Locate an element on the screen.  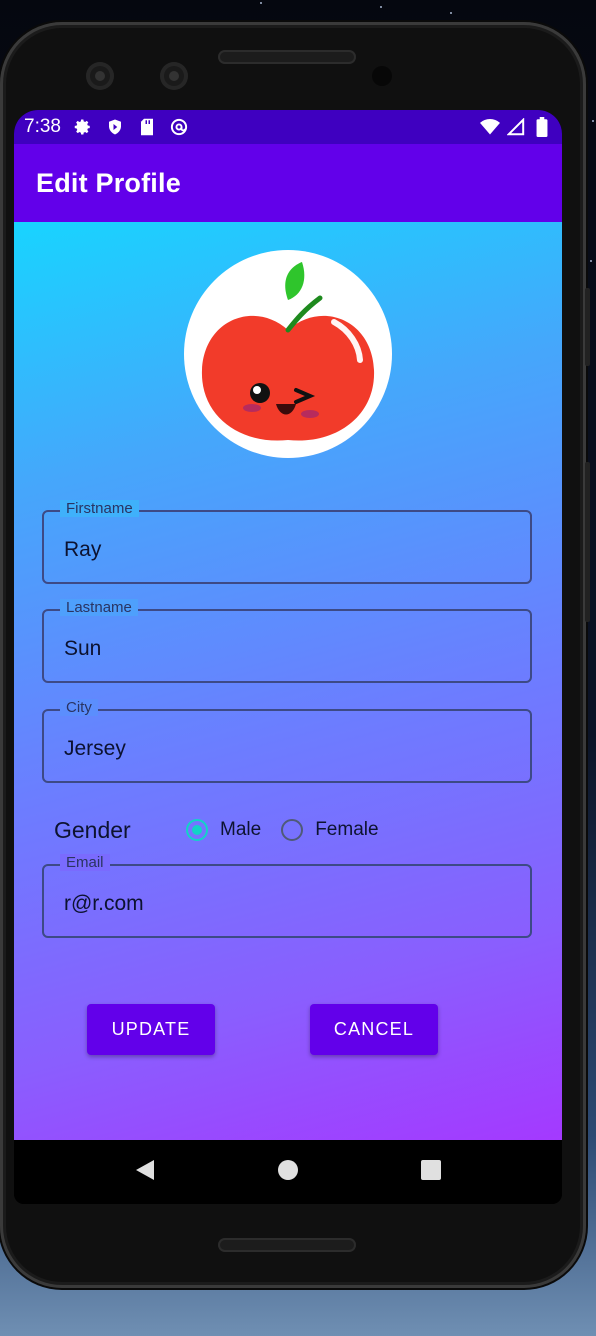
front-camera-icon is located at coordinates (100, 76).